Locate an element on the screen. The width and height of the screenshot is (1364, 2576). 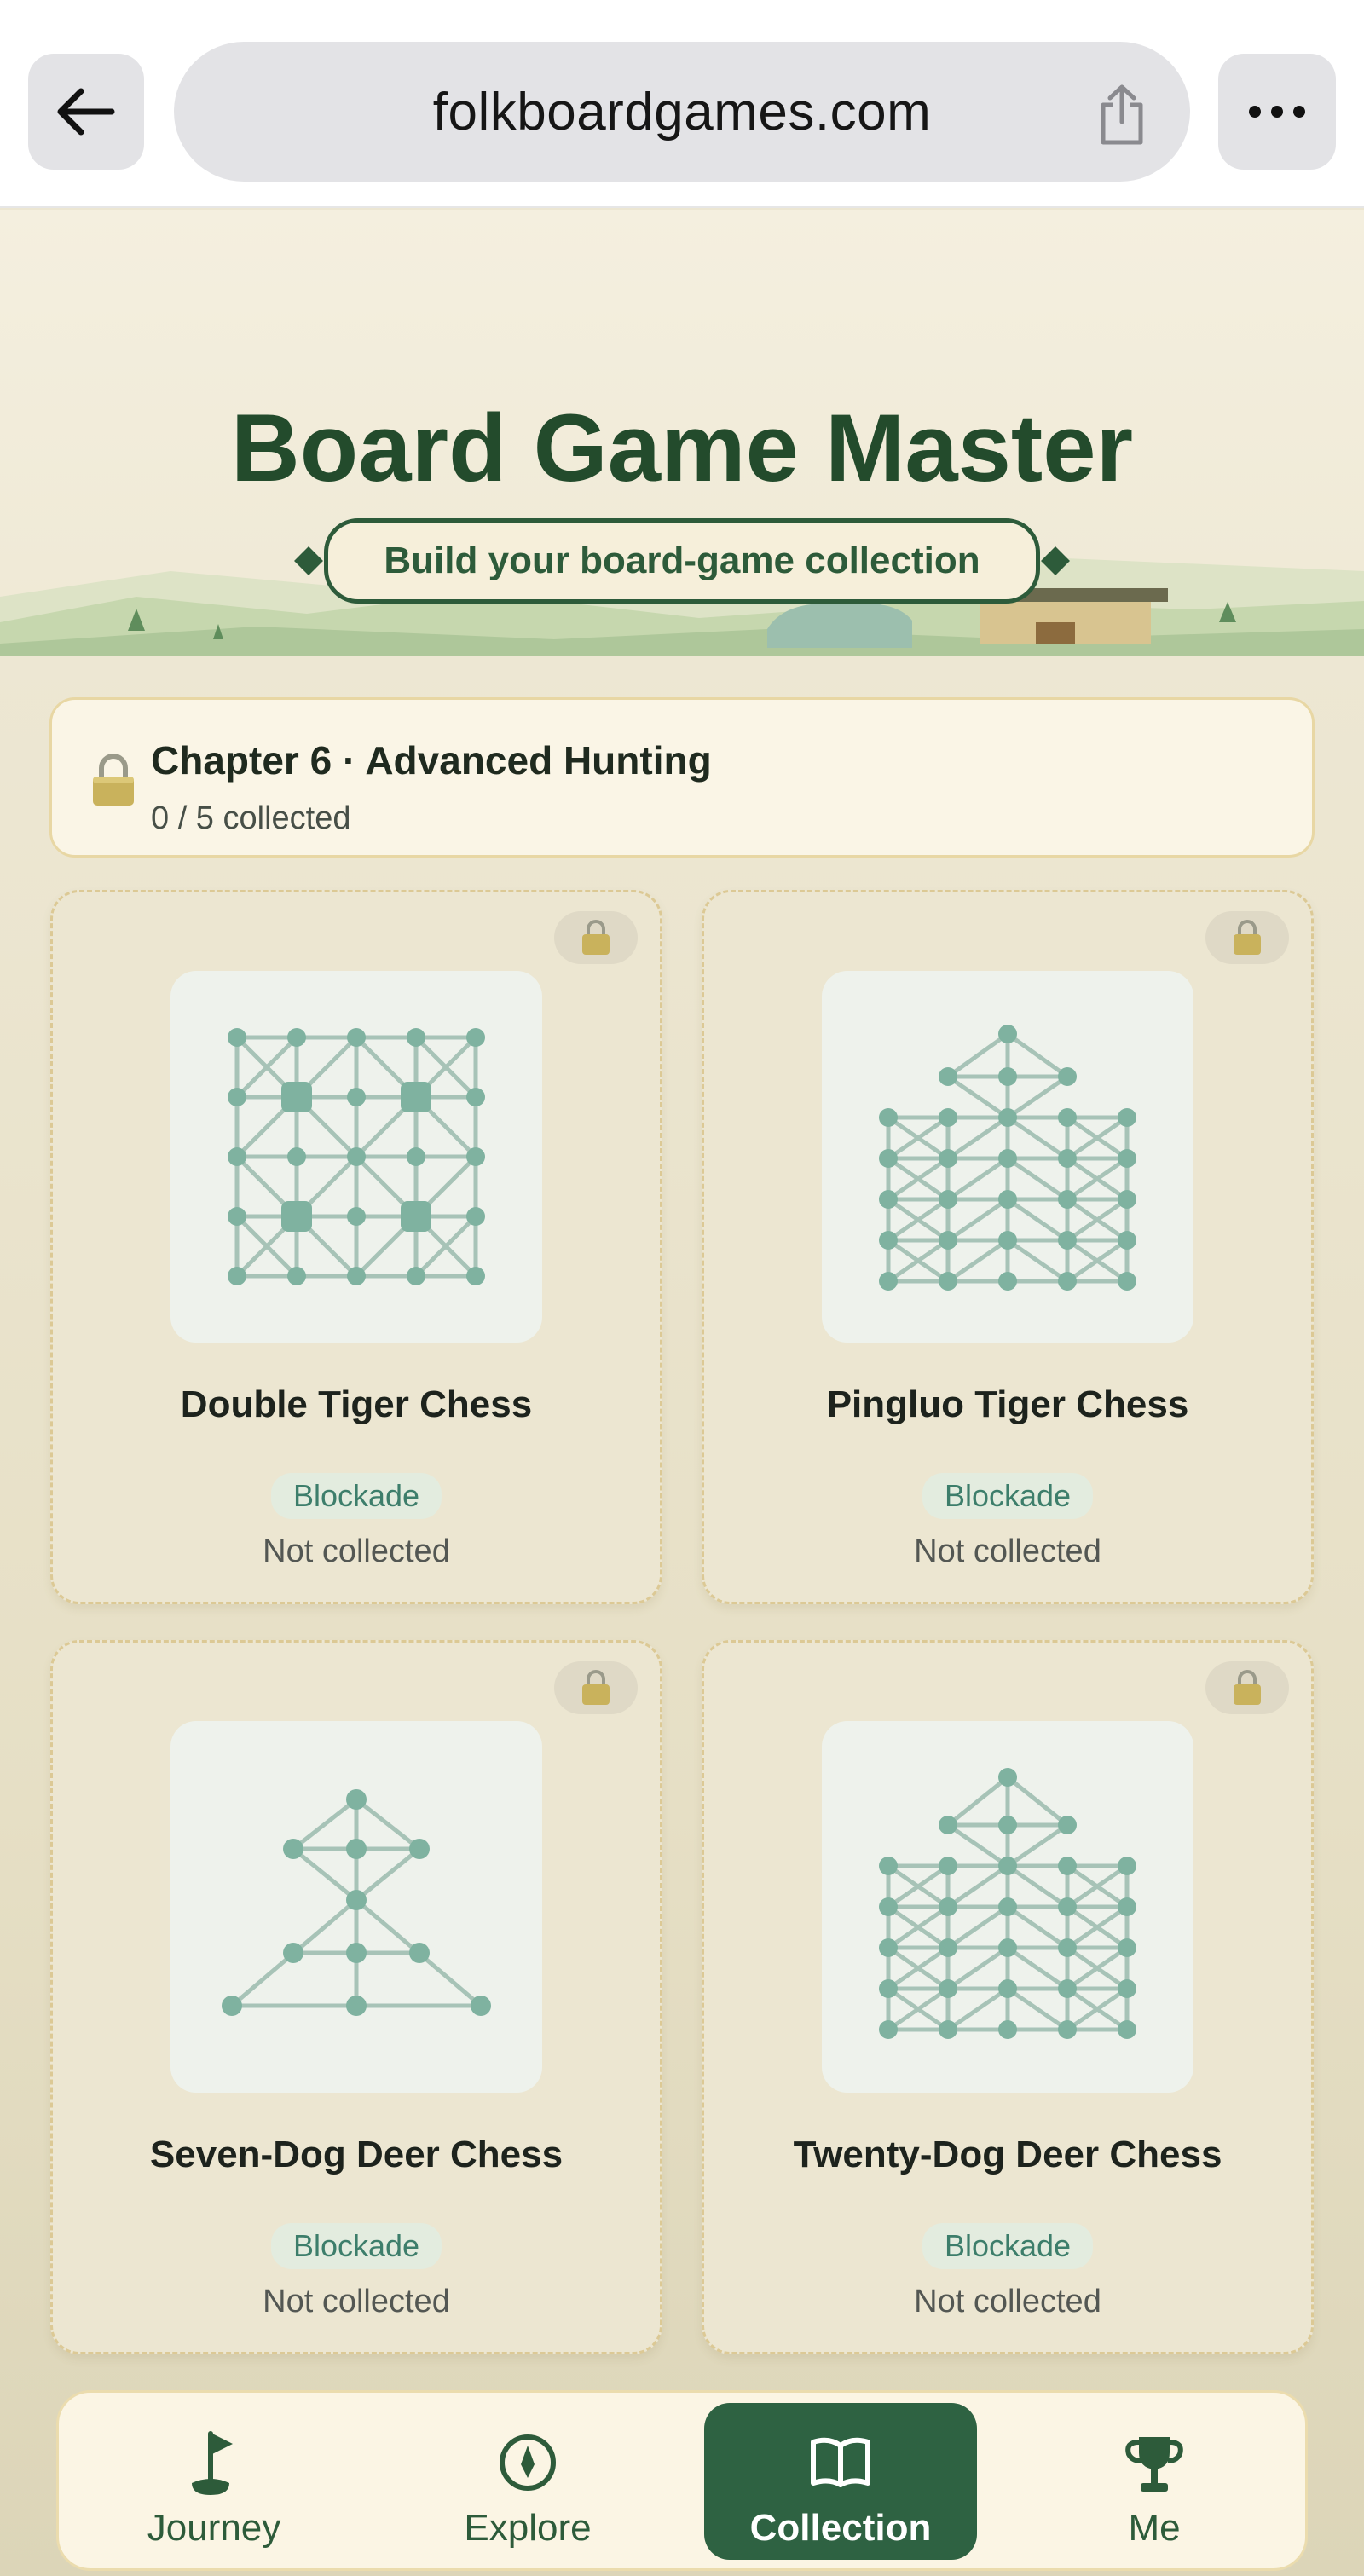
game-name: Twenty-Dog Deer Chess is located at coordinates (1008, 2154).